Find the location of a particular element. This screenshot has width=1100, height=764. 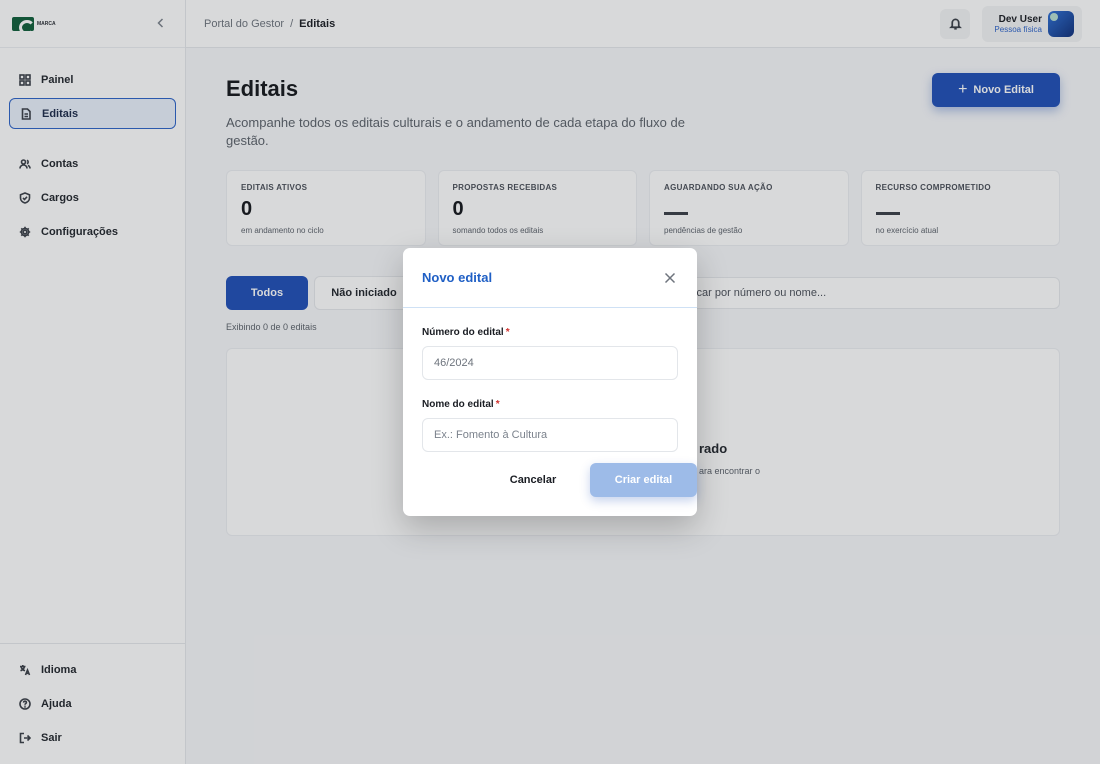

modal-title: Novo edital is located at coordinates (457, 277).